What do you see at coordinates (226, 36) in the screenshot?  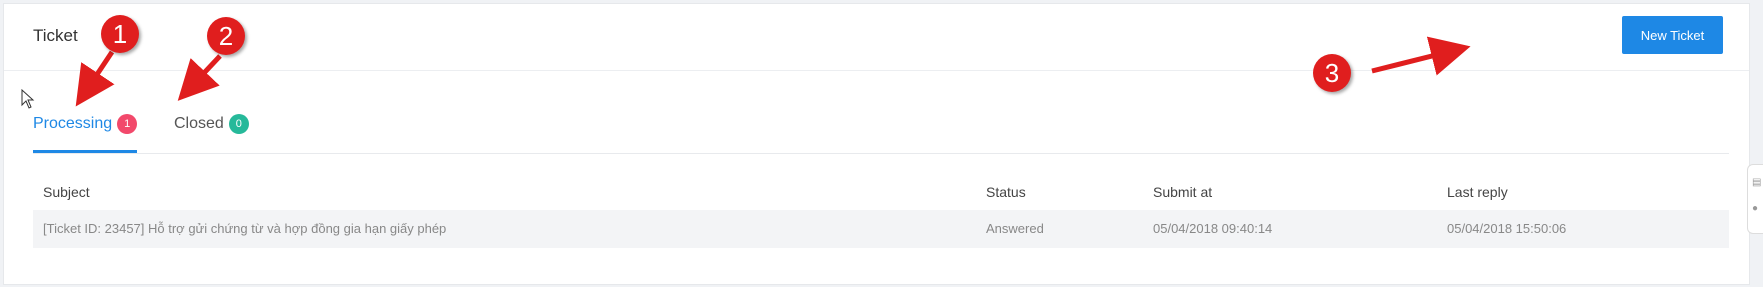 I see `annotation-marker-2: 2` at bounding box center [226, 36].